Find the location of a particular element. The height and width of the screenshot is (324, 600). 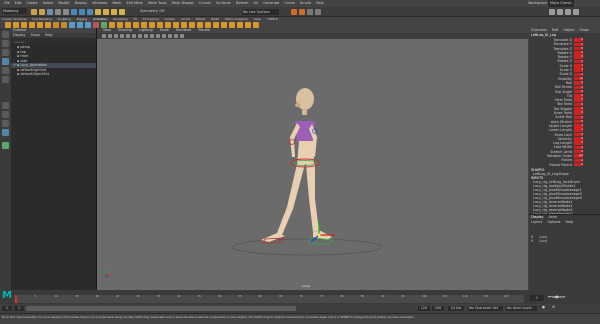

symmetry-label: Symmetry: Off is located at coordinates (152, 11).